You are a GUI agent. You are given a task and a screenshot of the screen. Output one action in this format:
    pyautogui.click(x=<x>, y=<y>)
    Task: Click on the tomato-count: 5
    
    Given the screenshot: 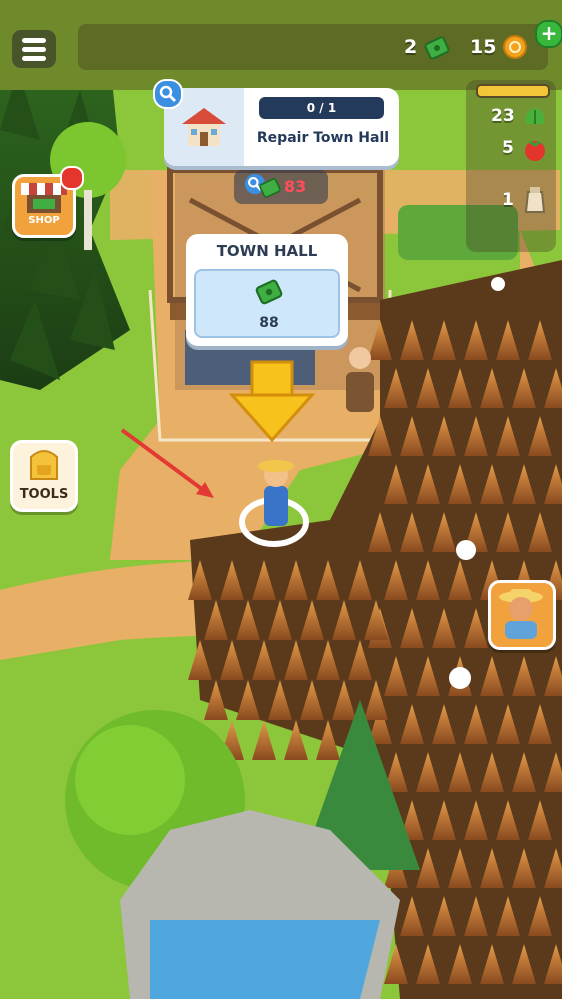 What is the action you would take?
    pyautogui.click(x=508, y=148)
    